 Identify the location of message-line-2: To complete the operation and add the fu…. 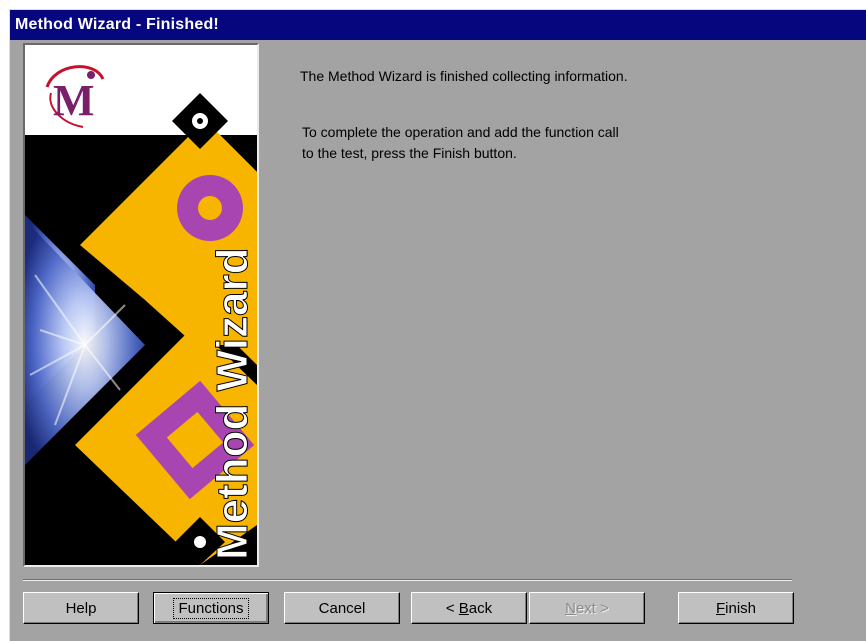
(460, 132).